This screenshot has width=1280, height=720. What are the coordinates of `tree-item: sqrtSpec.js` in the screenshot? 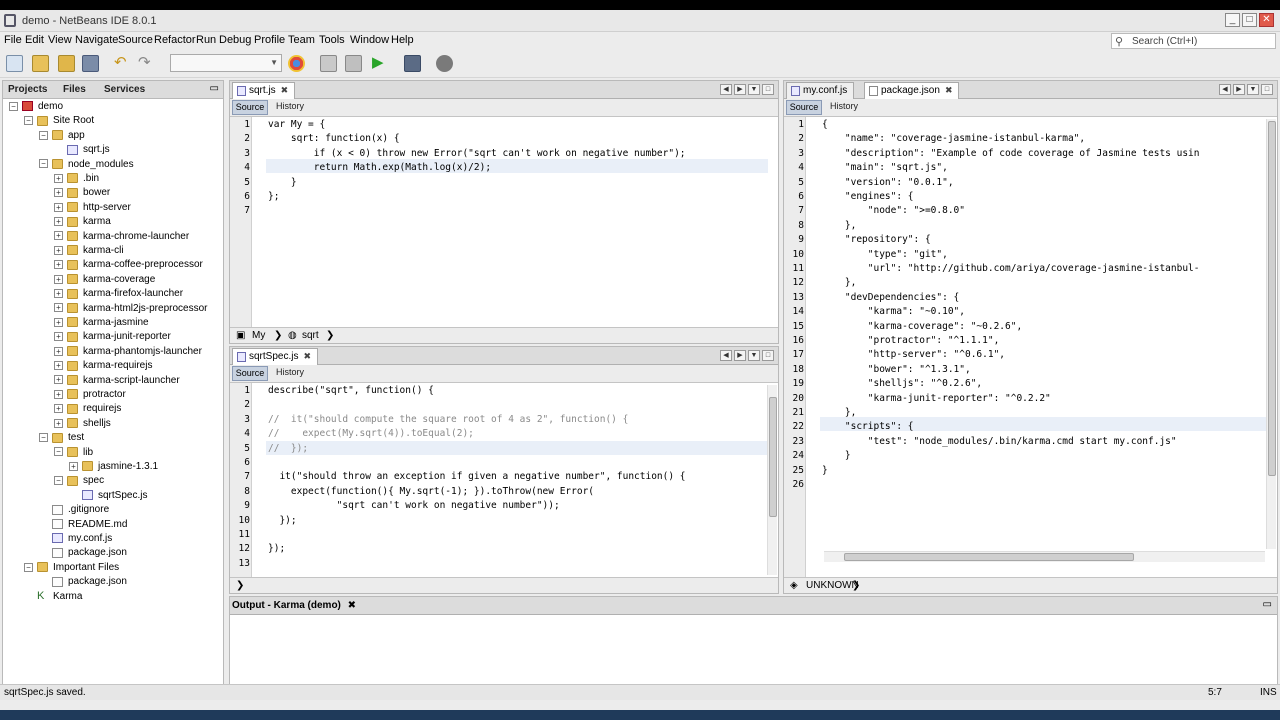 It's located at (108, 497).